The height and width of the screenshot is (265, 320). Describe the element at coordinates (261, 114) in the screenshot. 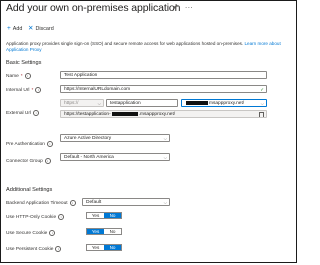

I see `copy-icon` at that location.